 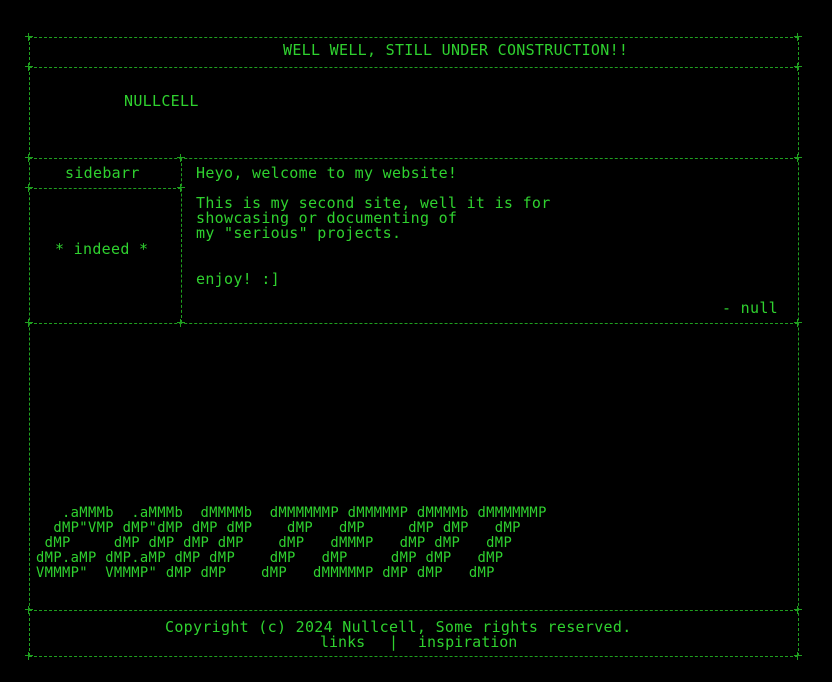 What do you see at coordinates (181, 240) in the screenshot?
I see `sidebar-right-border` at bounding box center [181, 240].